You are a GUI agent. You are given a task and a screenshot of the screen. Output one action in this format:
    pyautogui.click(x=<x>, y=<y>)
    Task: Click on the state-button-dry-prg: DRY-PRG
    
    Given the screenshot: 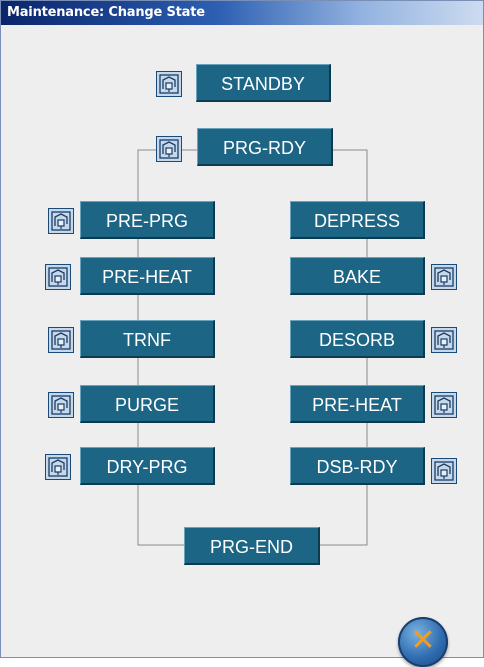 What is the action you would take?
    pyautogui.click(x=147, y=466)
    